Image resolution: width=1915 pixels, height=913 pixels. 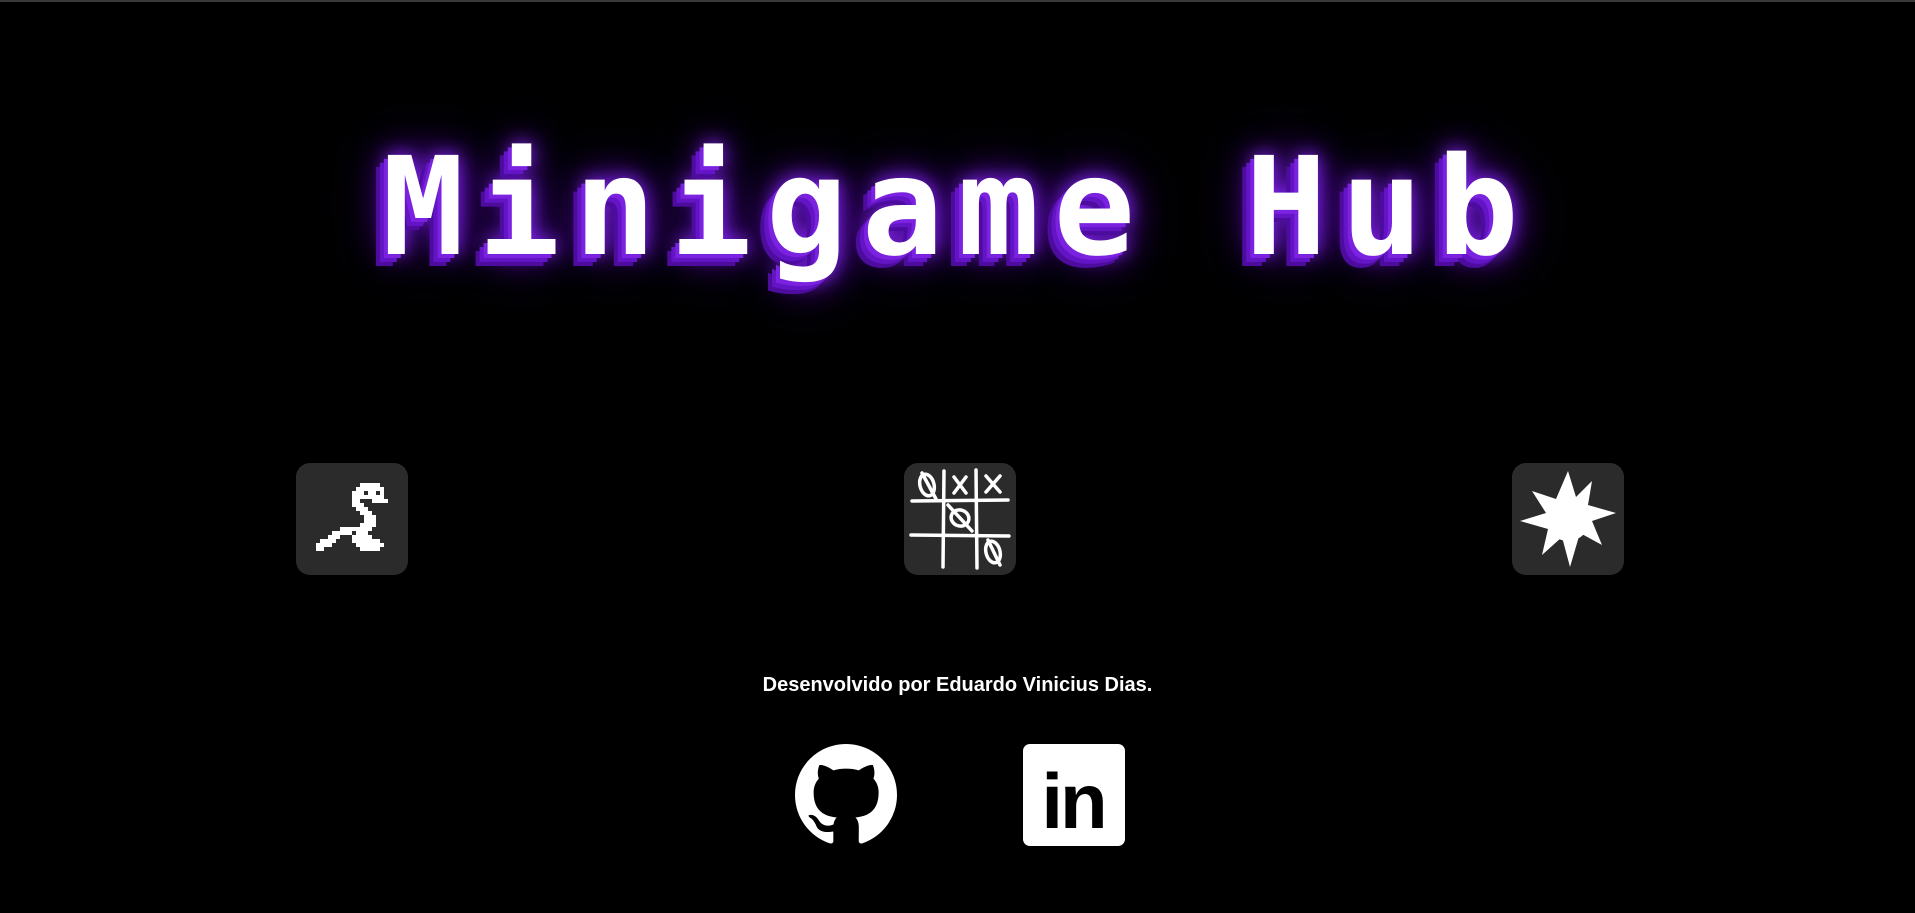 I want to click on game-button-tic-tac-toe, so click(x=960, y=519).